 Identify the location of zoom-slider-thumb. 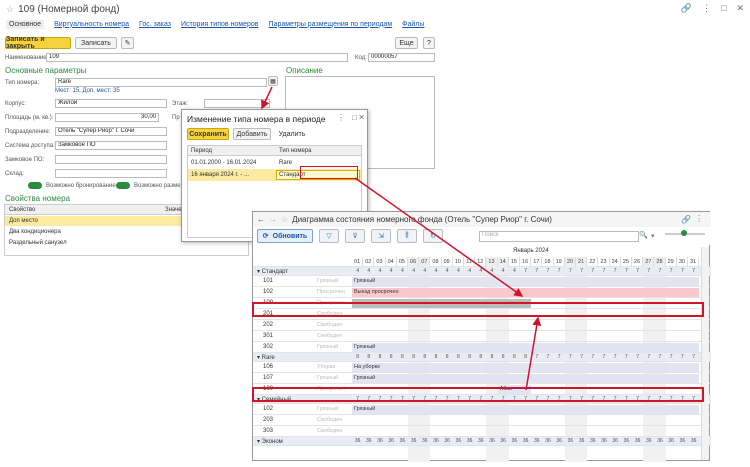
(684, 233).